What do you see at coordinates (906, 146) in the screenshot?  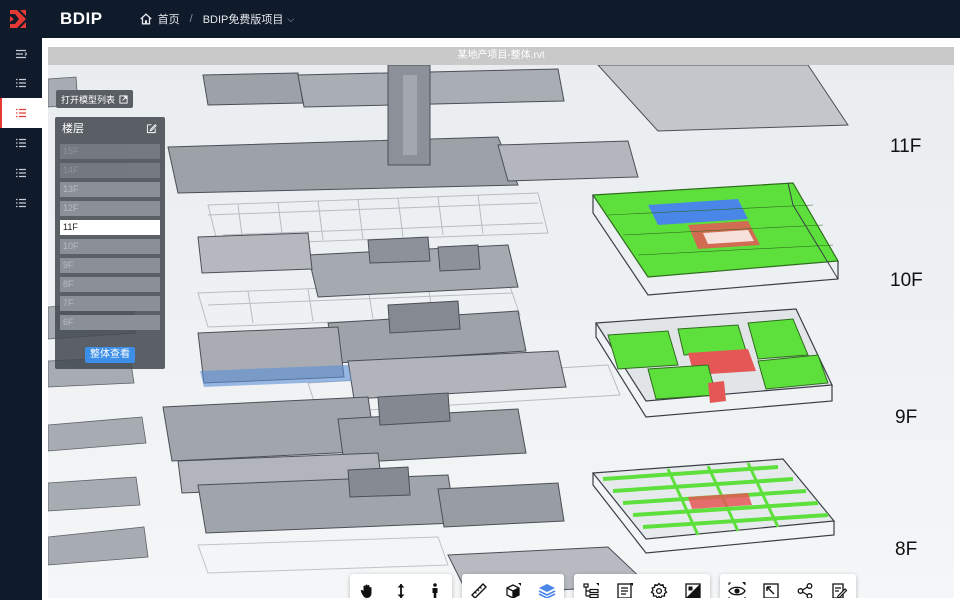 I see `floor-label-11f: 11F` at bounding box center [906, 146].